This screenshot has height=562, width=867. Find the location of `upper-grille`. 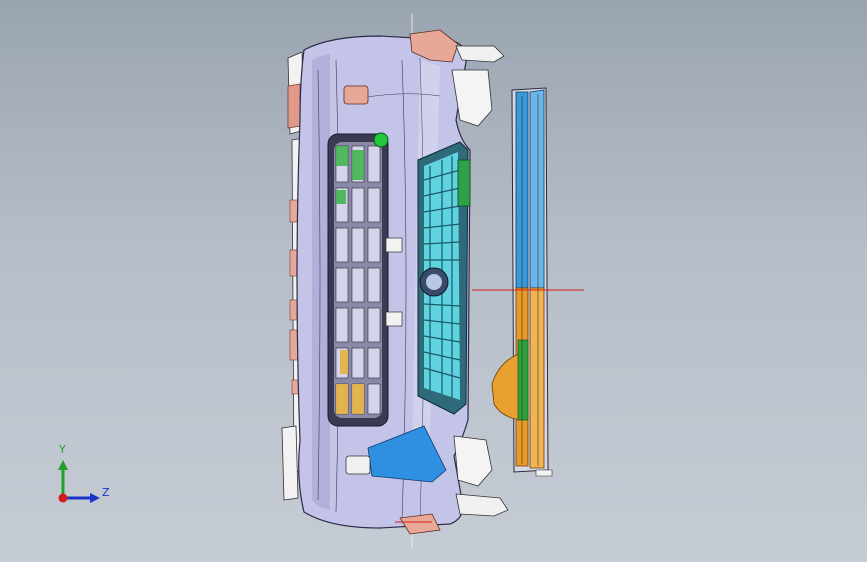

upper-grille is located at coordinates (444, 278).